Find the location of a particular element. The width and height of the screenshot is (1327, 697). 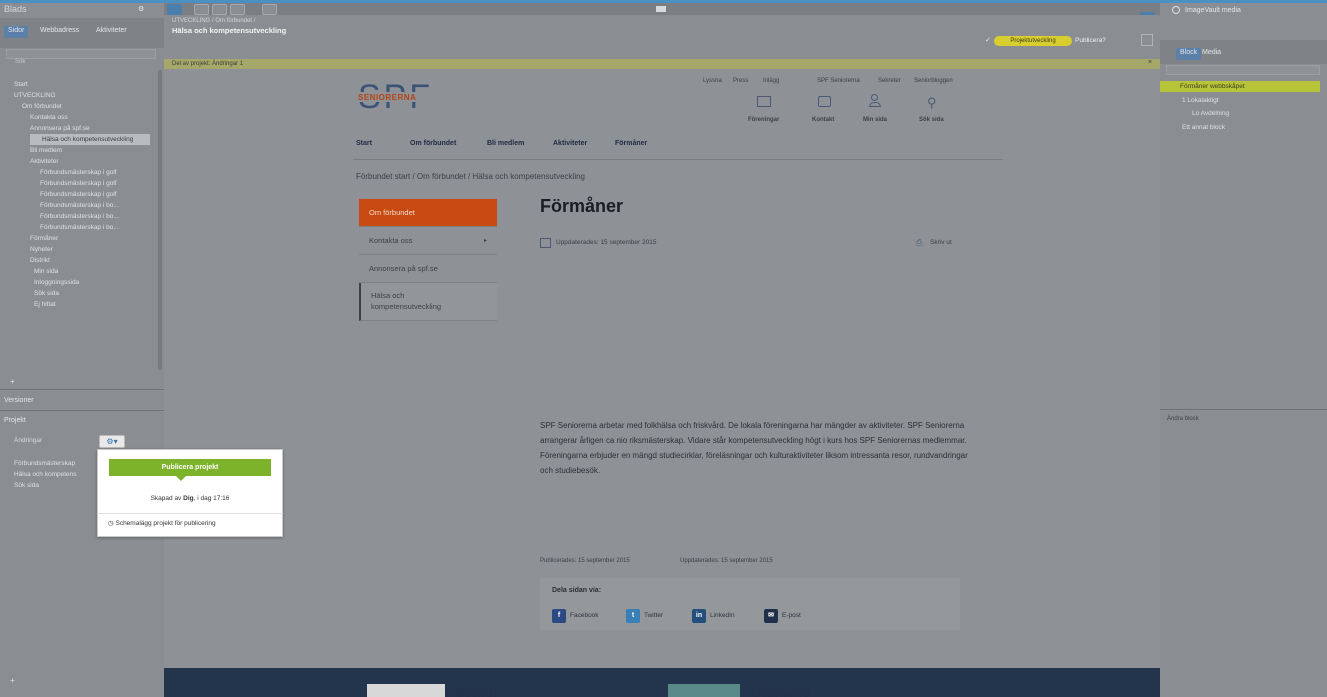

tree-item: Start is located at coordinates (21, 84).